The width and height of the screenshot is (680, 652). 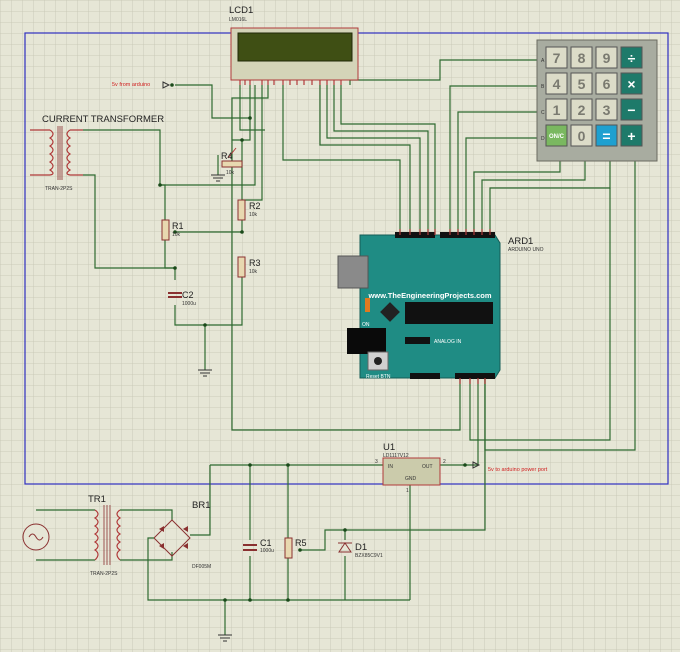 What do you see at coordinates (407, 491) in the screenshot?
I see `svg-text: 1` at bounding box center [407, 491].